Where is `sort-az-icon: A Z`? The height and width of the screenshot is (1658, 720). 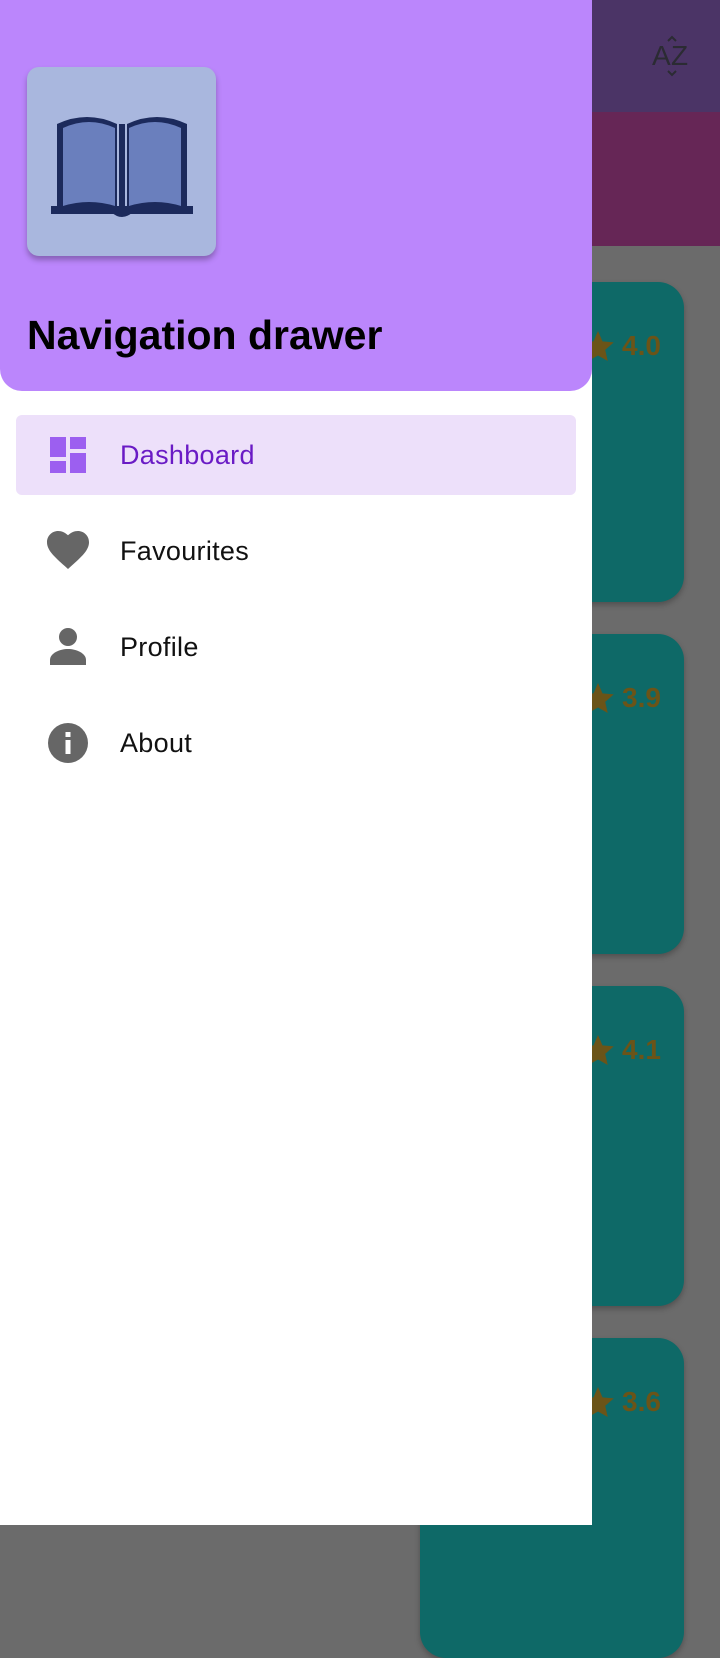
sort-az-icon: A Z is located at coordinates (672, 56).